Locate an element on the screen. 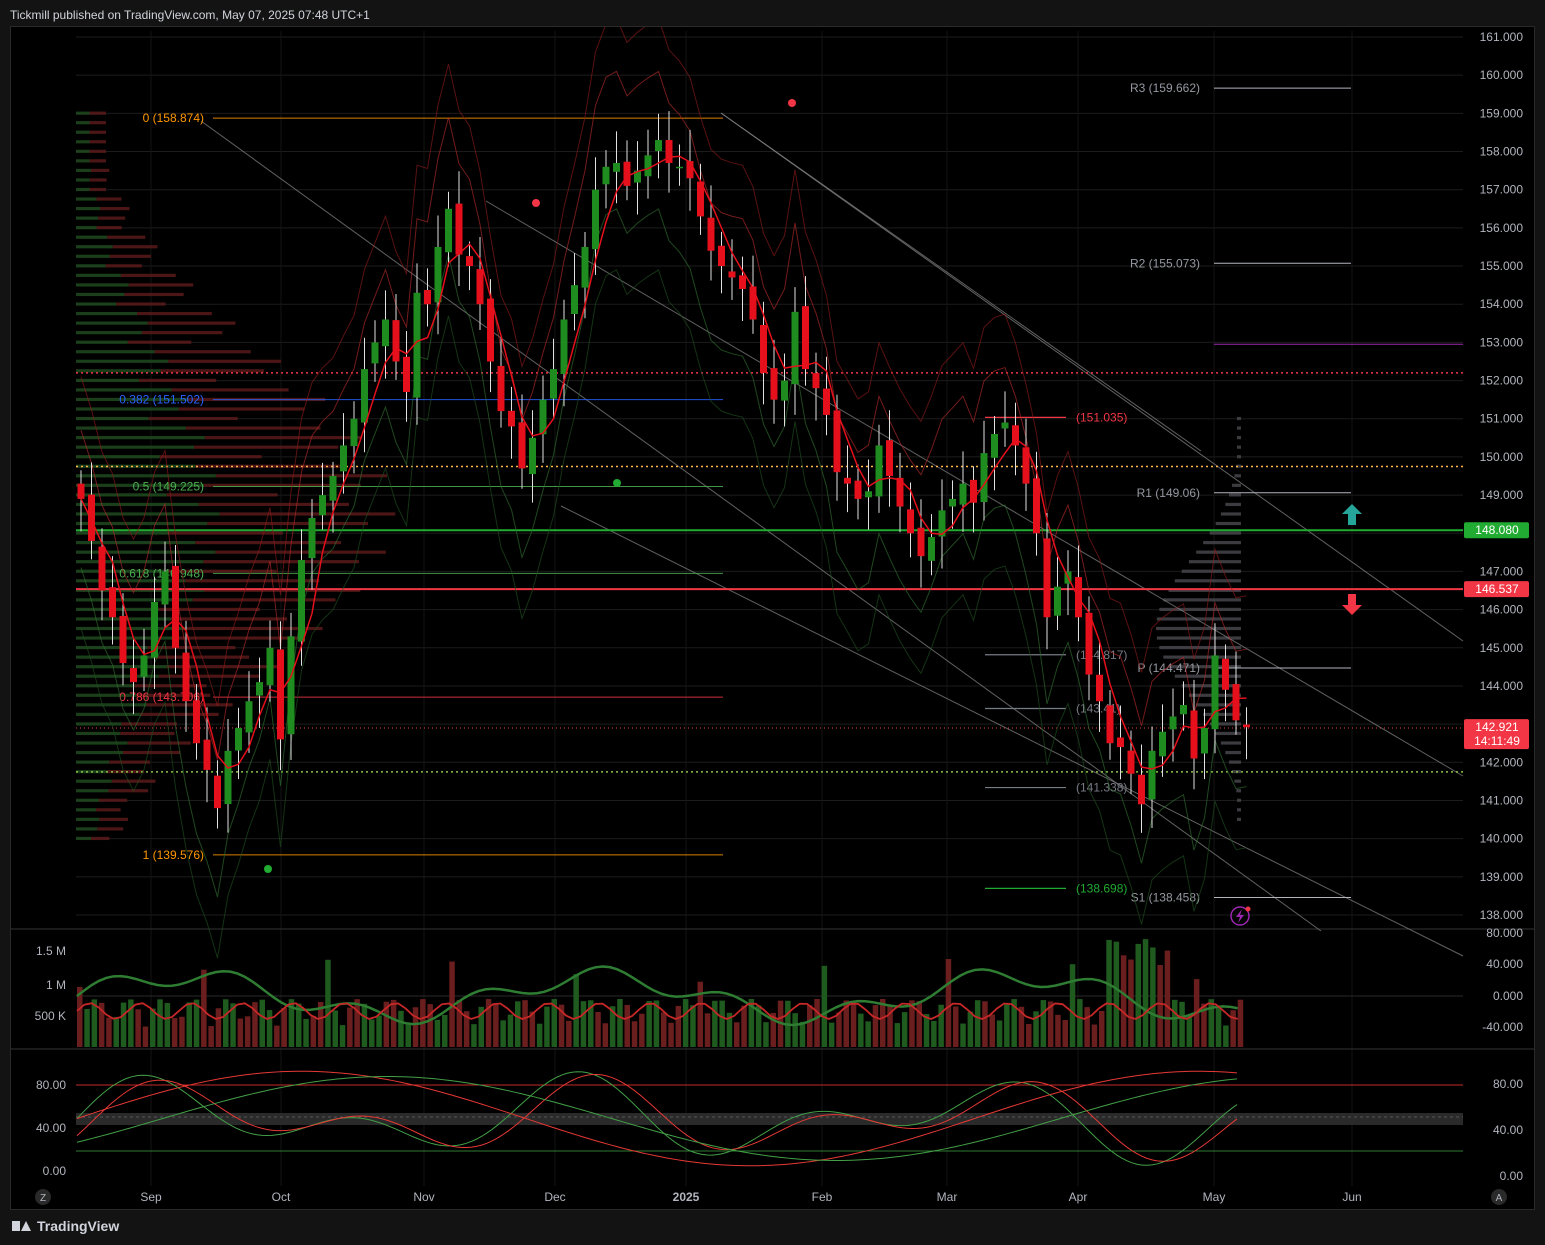  pivot-label: R1 (149.06) is located at coordinates (1168, 493).